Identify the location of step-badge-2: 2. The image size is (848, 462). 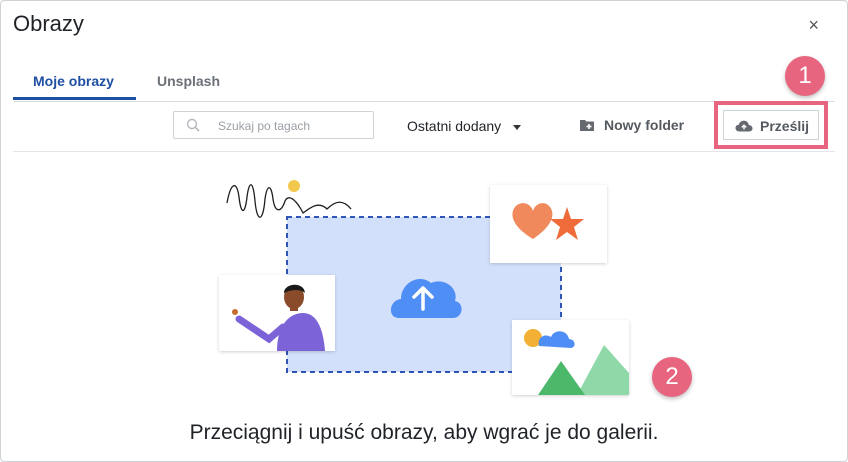
(672, 377).